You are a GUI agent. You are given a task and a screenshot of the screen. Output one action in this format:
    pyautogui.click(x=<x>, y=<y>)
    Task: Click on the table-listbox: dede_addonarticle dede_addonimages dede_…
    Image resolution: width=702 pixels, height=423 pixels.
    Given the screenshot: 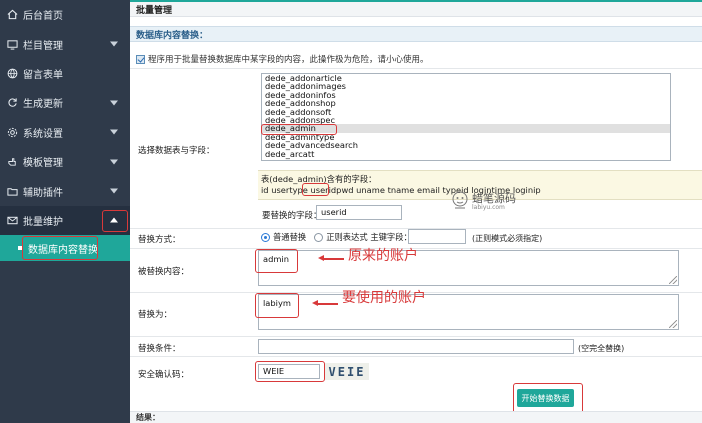 What is the action you would take?
    pyautogui.click(x=466, y=117)
    